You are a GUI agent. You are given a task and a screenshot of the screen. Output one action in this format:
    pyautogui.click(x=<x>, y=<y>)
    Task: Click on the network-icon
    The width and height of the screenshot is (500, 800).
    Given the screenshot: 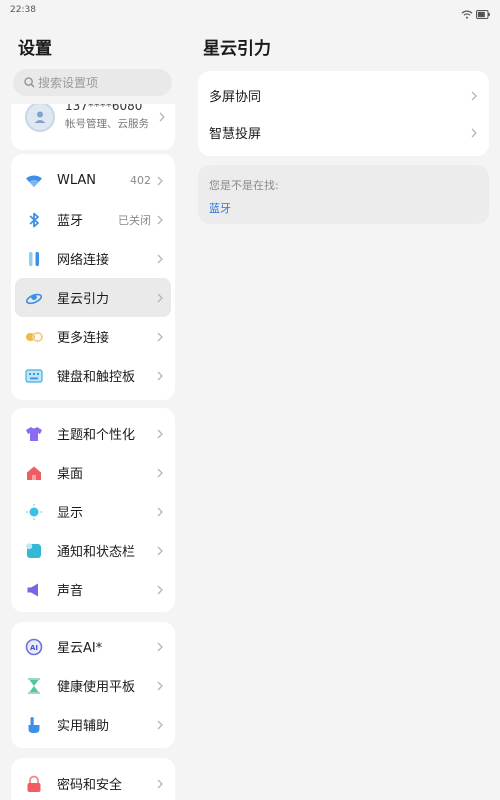 What is the action you would take?
    pyautogui.click(x=34, y=259)
    